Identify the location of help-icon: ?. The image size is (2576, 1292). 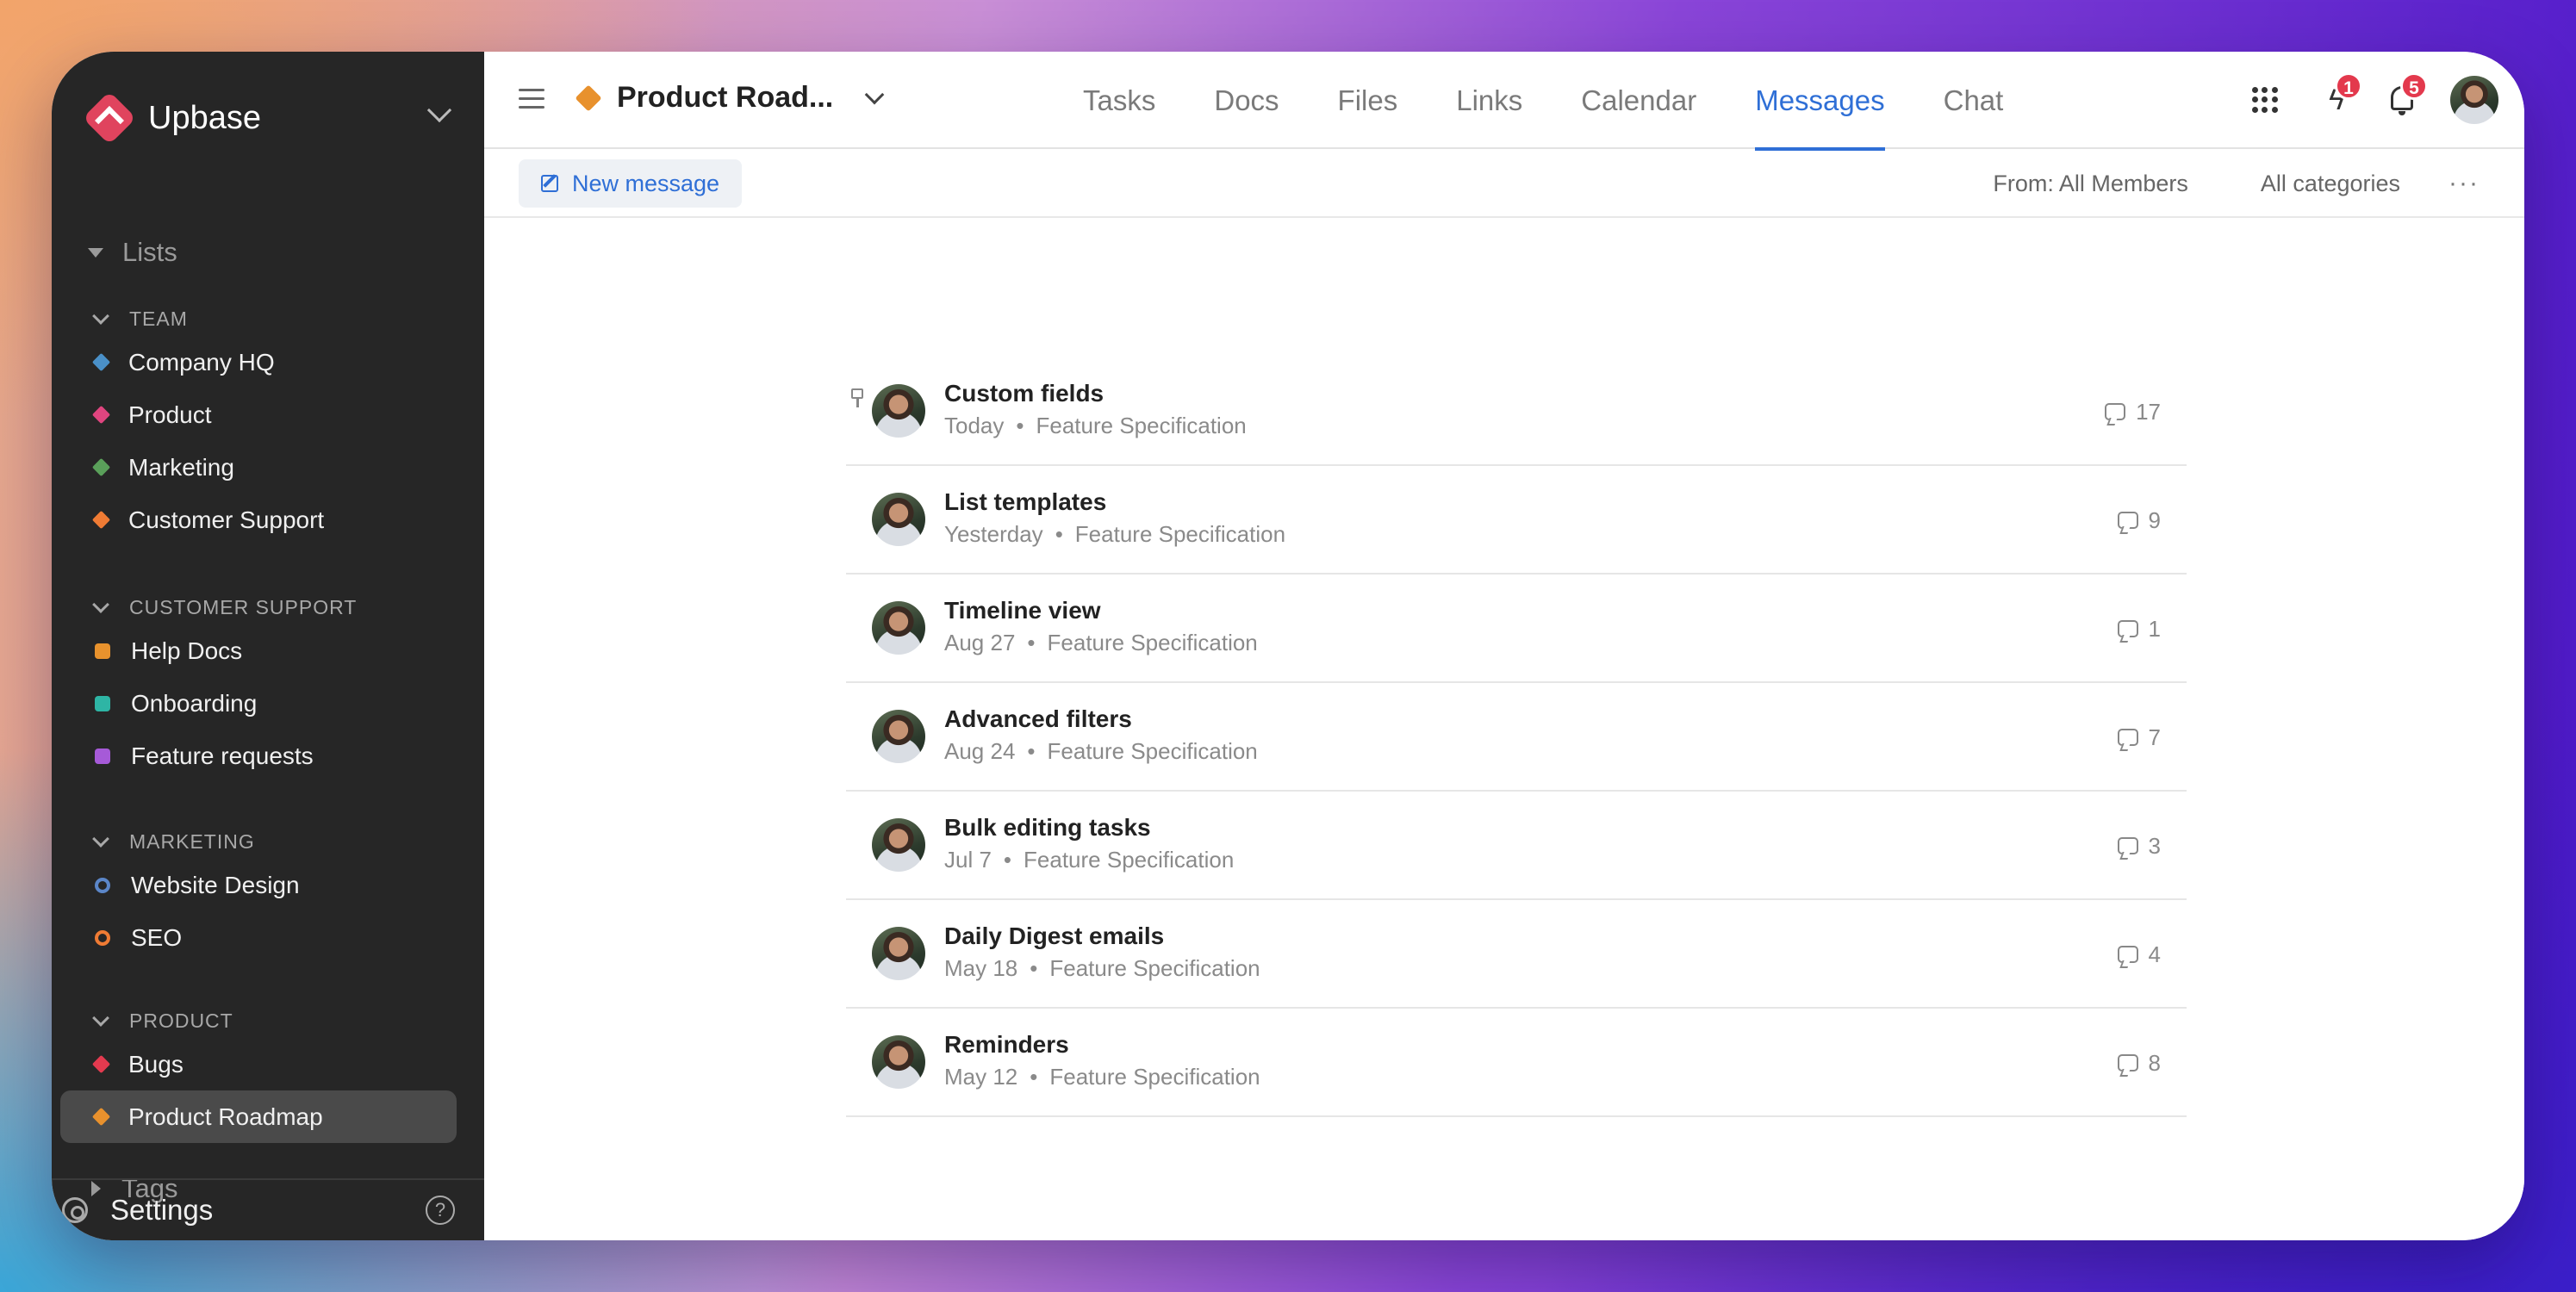
(441, 1210).